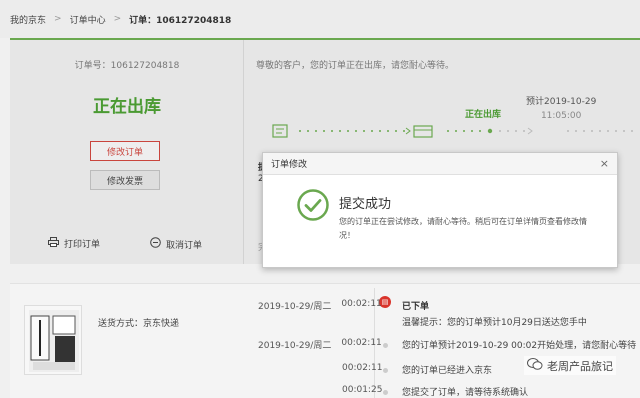  Describe the element at coordinates (127, 66) in the screenshot. I see `order-number: 订单号：106127204818` at that location.